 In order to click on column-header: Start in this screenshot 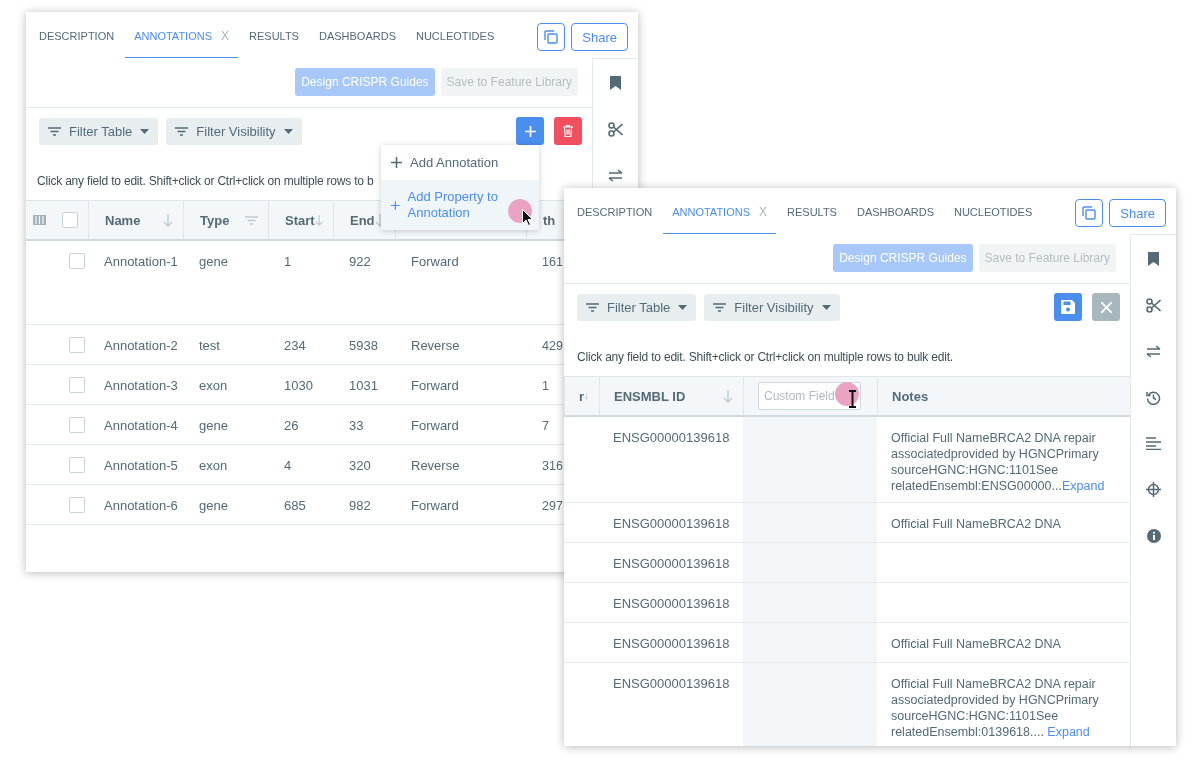, I will do `click(300, 220)`.